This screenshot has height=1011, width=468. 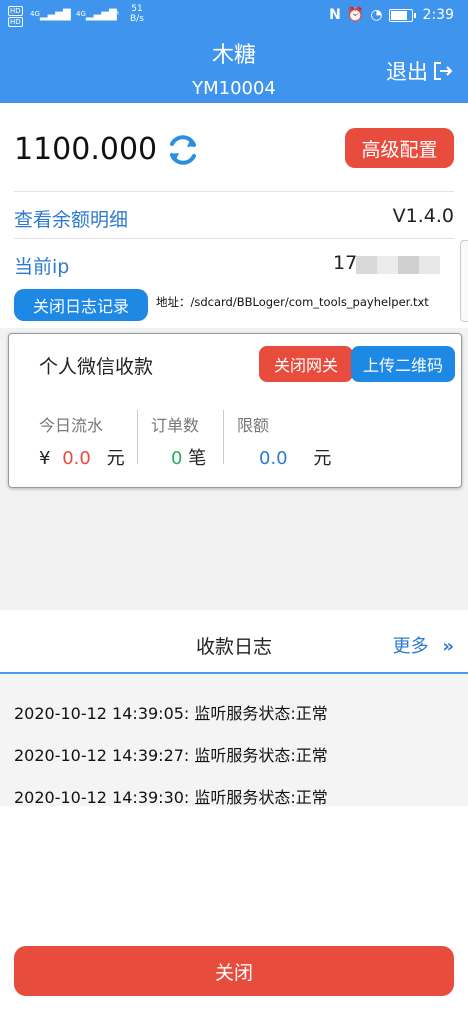 I want to click on ip-redaction, so click(x=398, y=265).